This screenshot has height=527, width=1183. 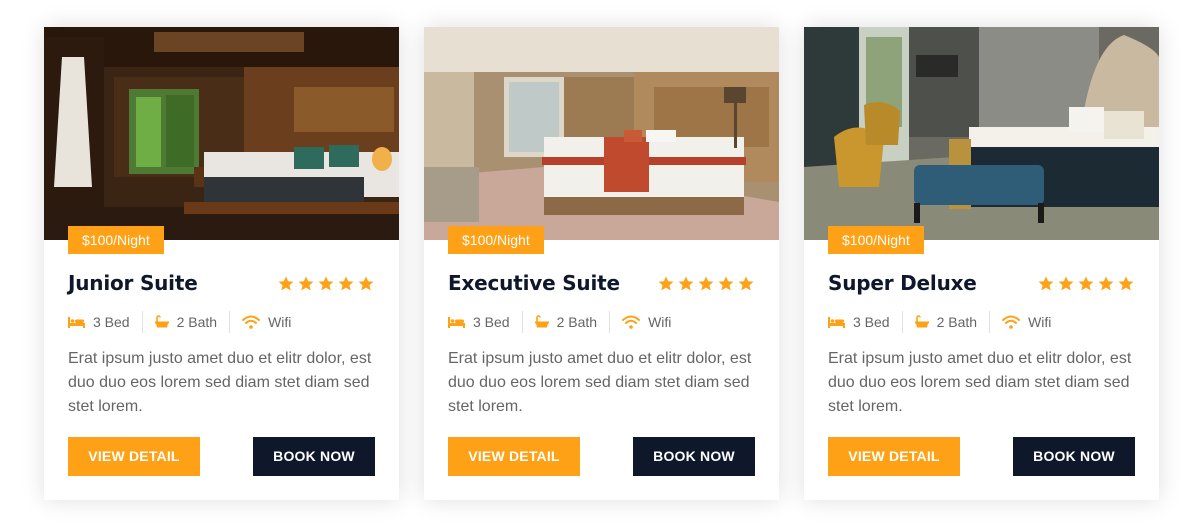 I want to click on room-title: Super Deluxe, so click(x=902, y=283).